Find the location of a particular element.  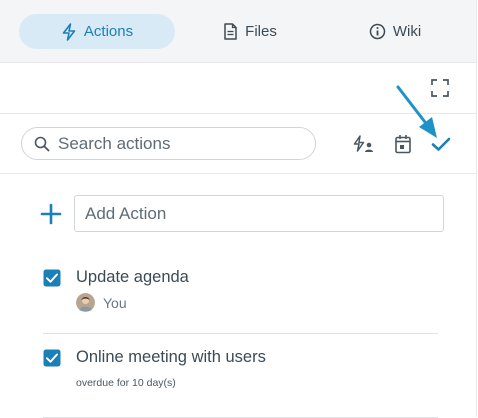

avatar is located at coordinates (85, 302).